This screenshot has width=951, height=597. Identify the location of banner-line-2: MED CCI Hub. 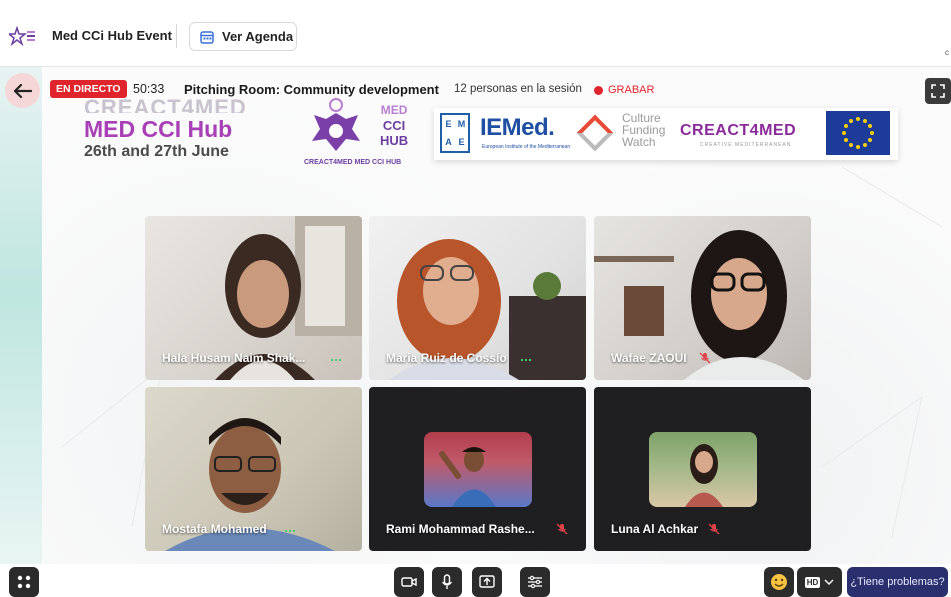
(158, 129).